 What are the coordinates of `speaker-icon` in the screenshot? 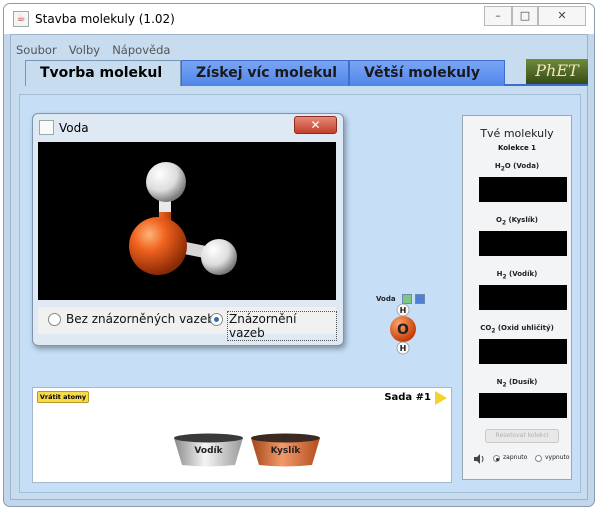 It's located at (479, 459).